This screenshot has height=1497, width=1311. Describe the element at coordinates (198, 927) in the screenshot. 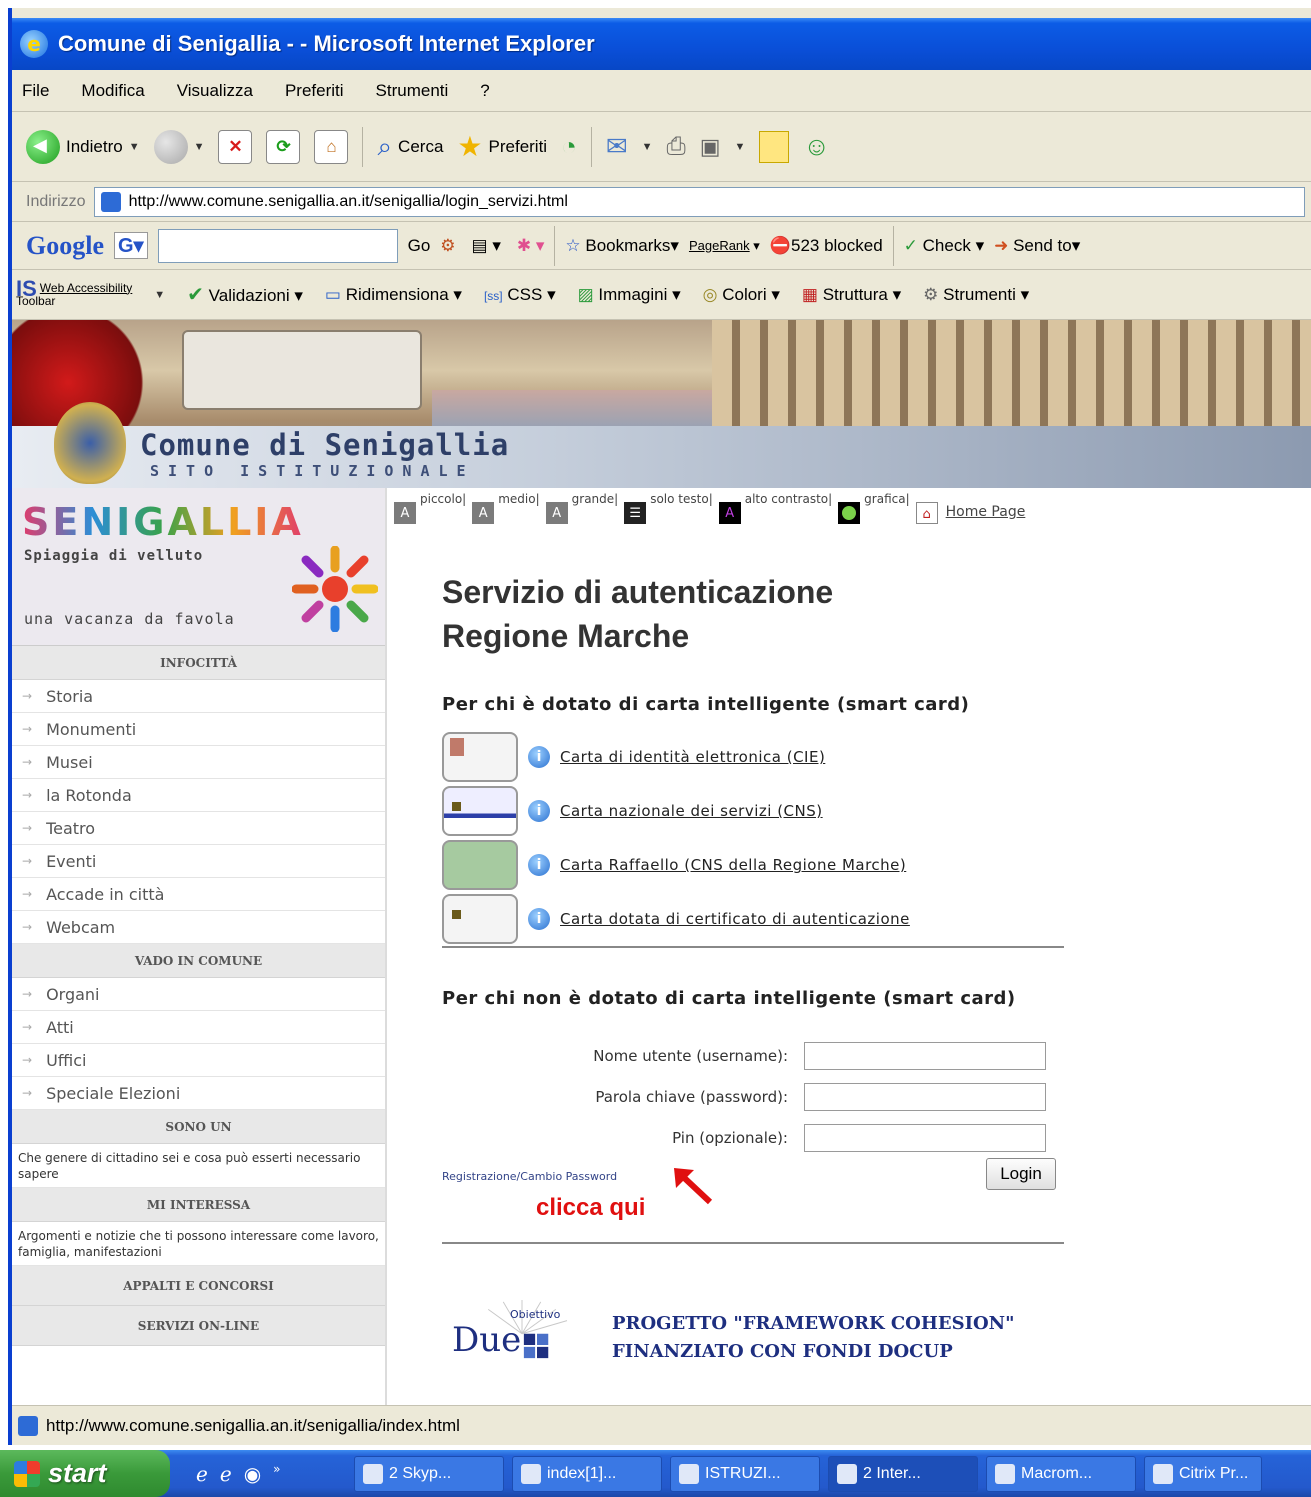

I see `nav-webcam: → Webcam` at that location.